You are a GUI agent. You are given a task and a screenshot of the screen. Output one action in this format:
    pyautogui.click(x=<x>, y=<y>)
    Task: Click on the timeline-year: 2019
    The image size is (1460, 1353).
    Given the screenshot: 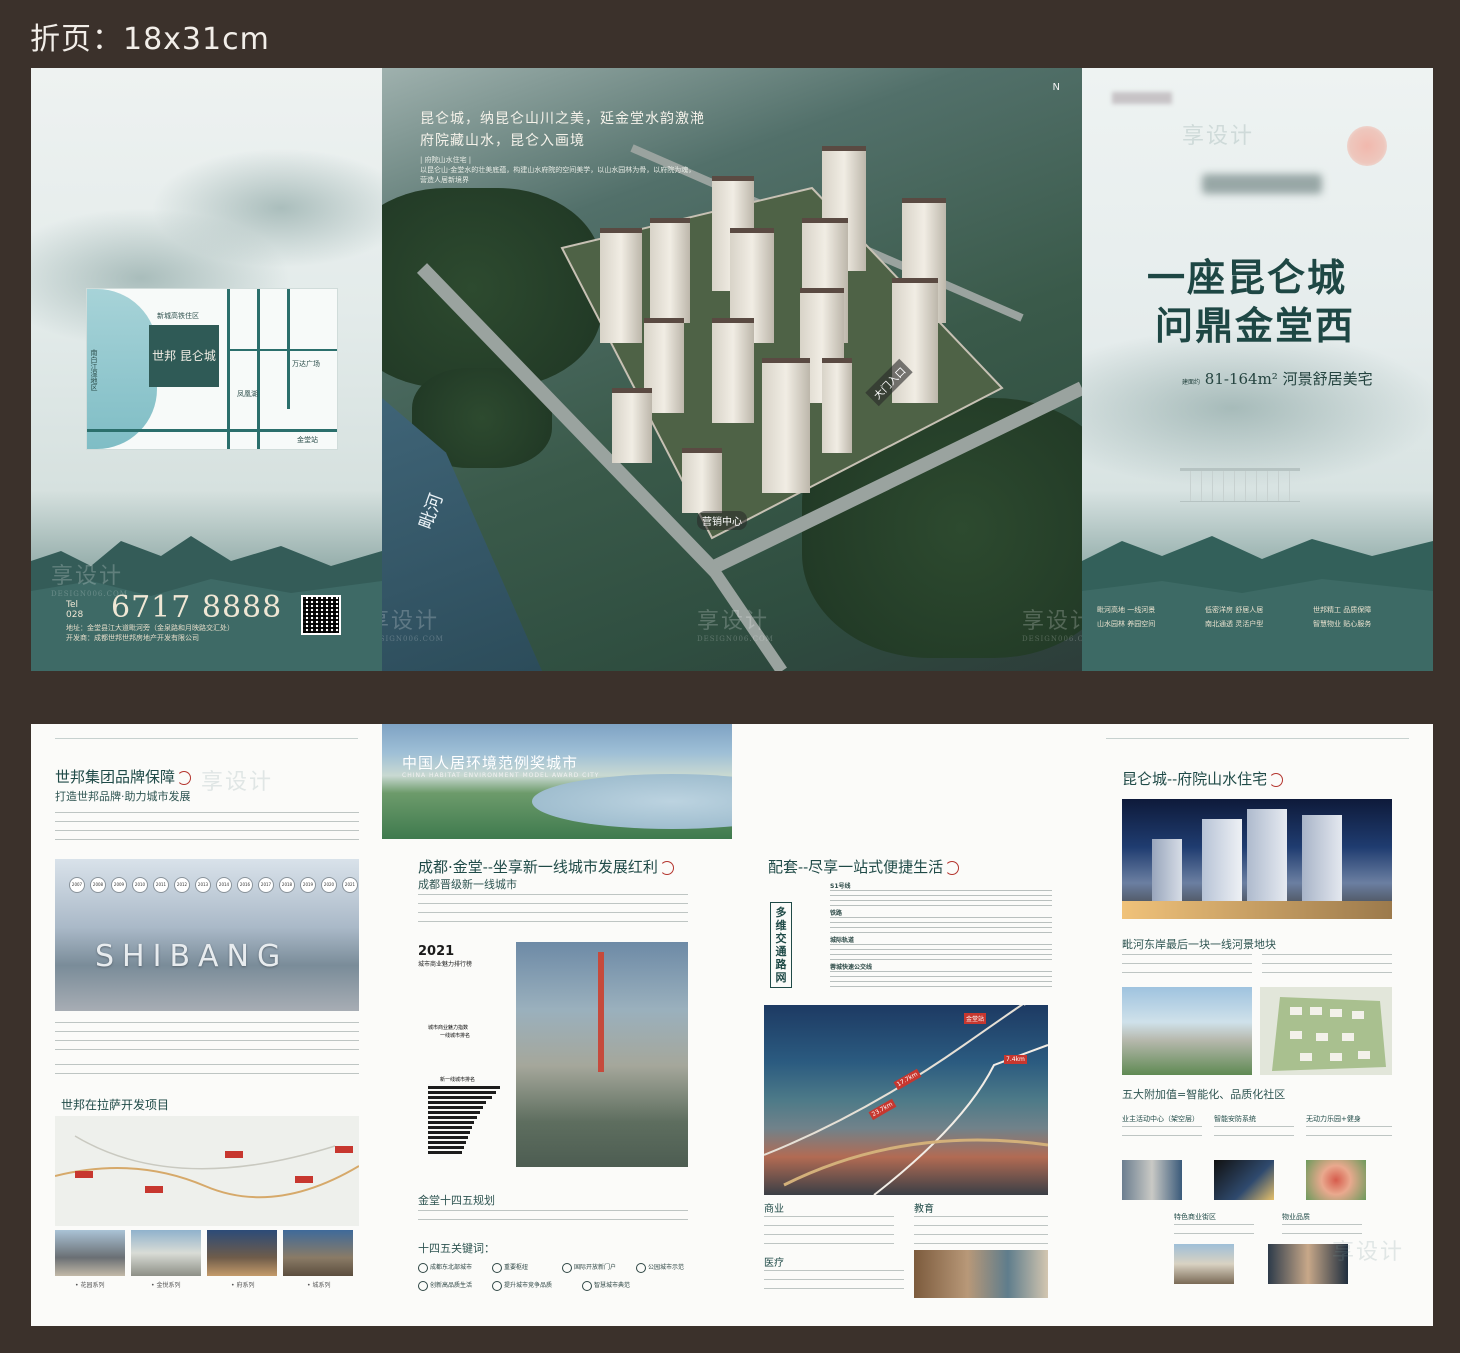 What is the action you would take?
    pyautogui.click(x=308, y=885)
    